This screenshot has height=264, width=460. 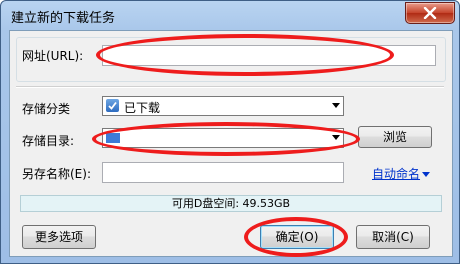 What do you see at coordinates (142, 108) in the screenshot?
I see `category-value: 已下载` at bounding box center [142, 108].